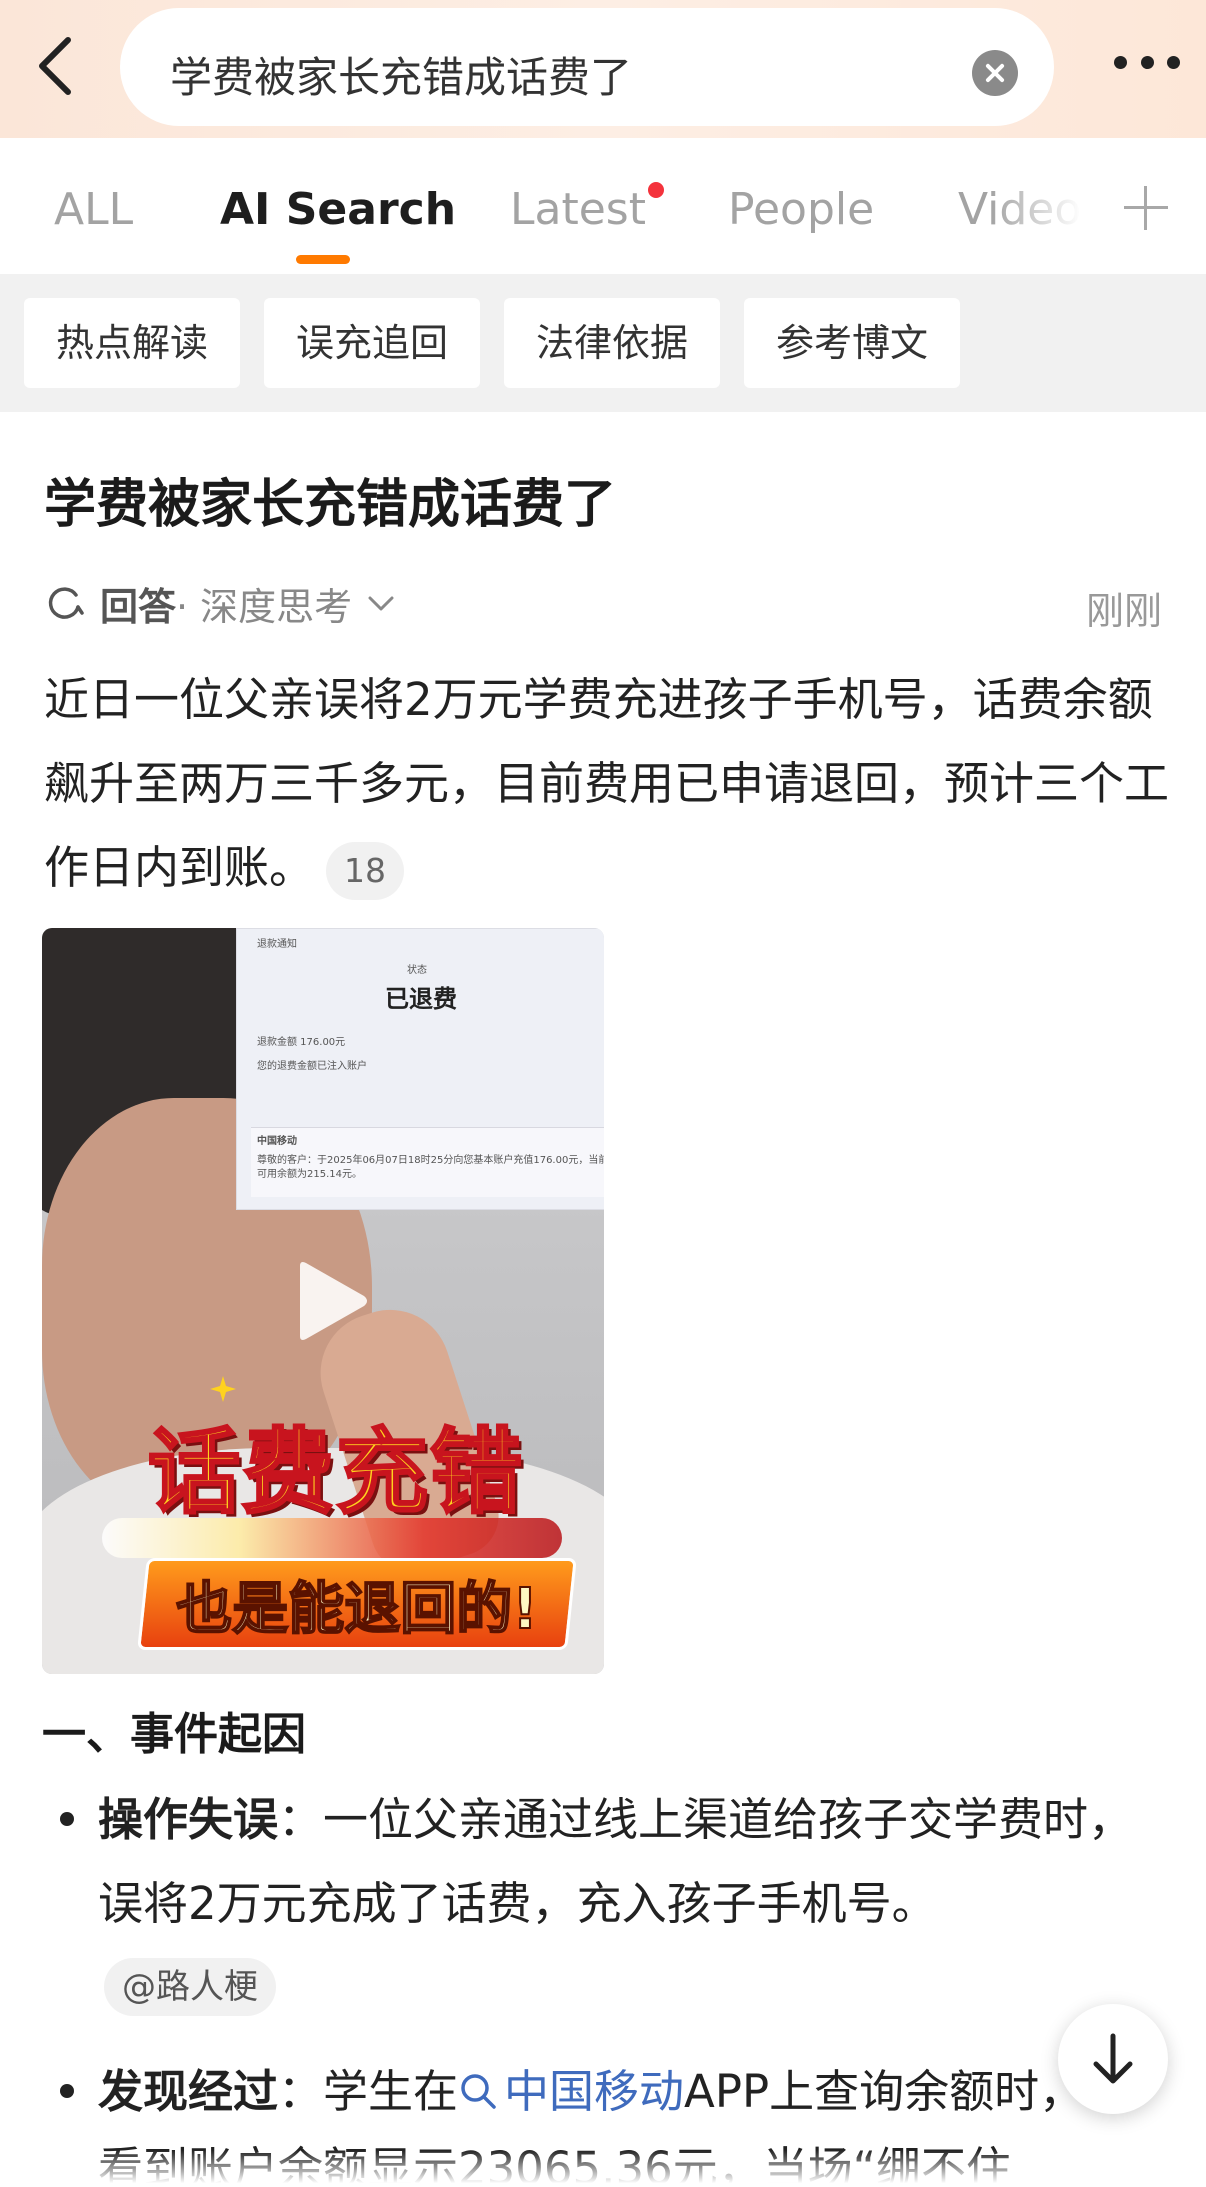  Describe the element at coordinates (277, 1141) in the screenshot. I see `notice-sender: 中国移动` at that location.